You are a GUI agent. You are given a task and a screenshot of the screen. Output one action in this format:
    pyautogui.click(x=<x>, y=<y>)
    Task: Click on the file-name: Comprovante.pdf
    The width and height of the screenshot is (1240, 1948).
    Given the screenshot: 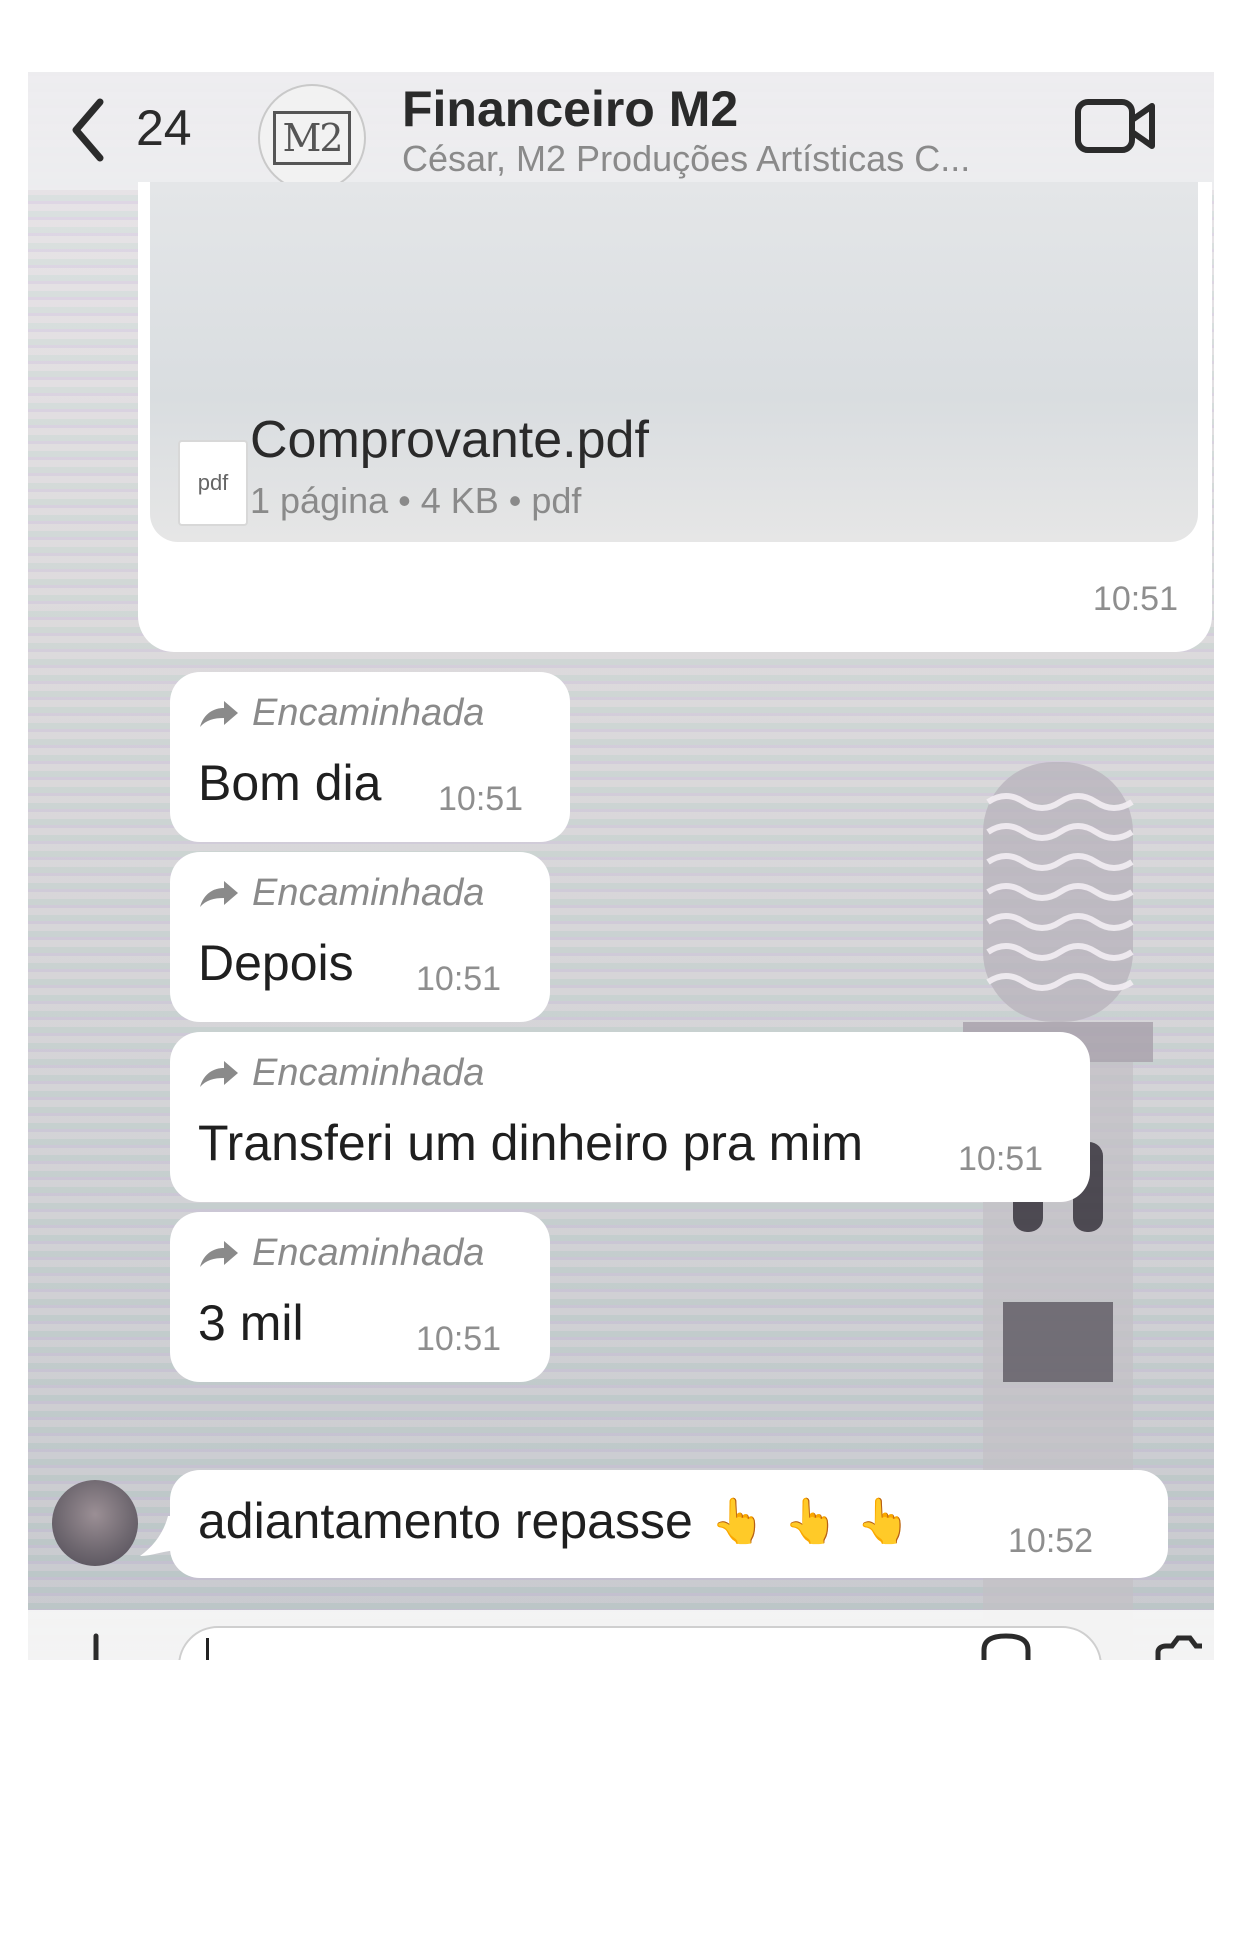 What is the action you would take?
    pyautogui.click(x=449, y=440)
    